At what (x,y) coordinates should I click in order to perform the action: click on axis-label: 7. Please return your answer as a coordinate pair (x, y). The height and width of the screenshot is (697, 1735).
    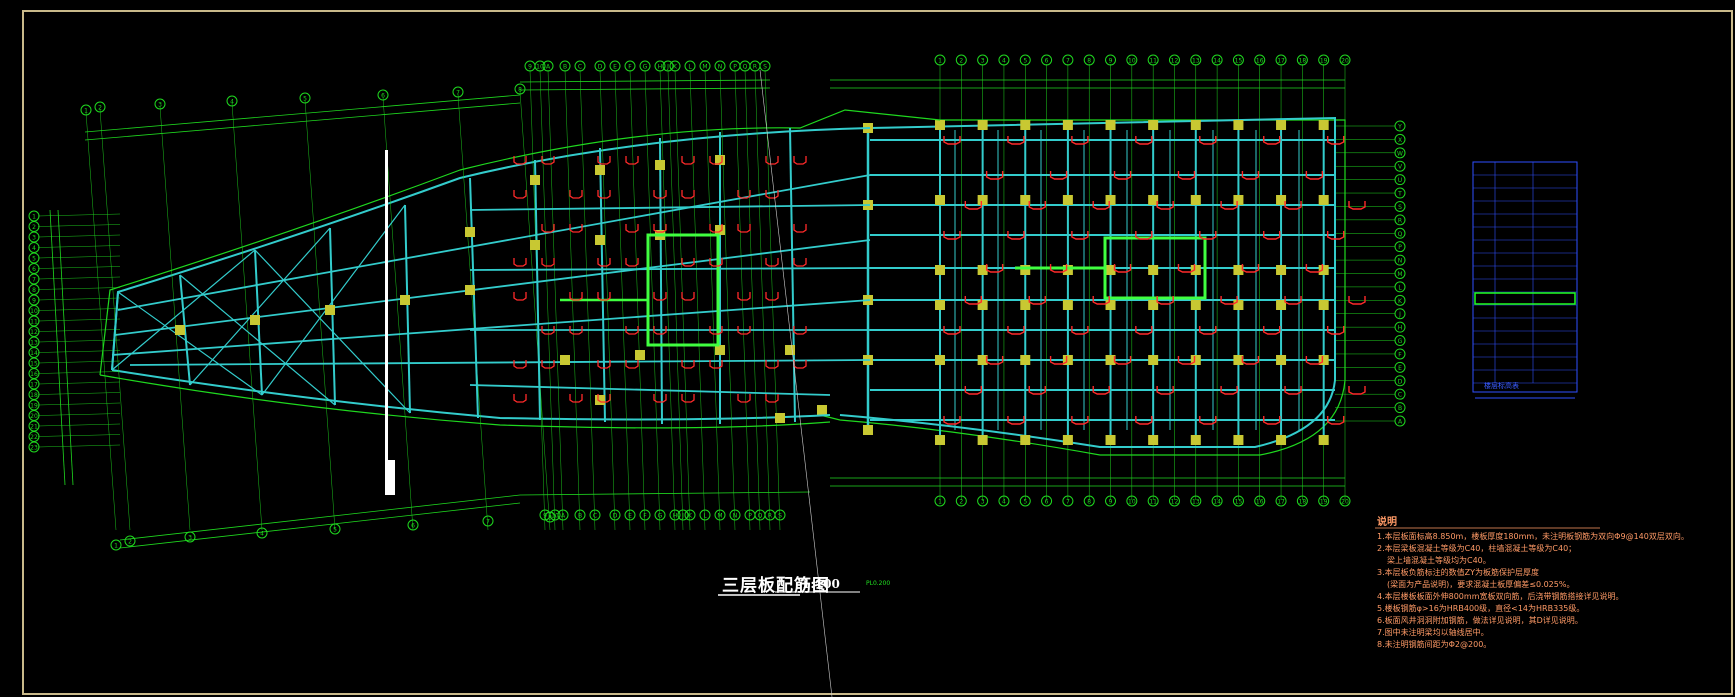
    Looking at the image, I should click on (1068, 502).